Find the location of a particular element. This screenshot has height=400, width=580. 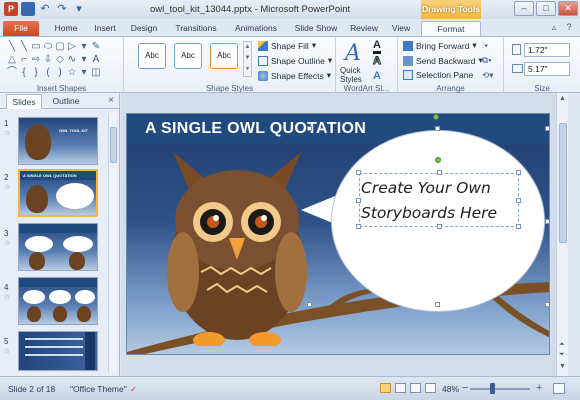

shape-curve-icon: ∿ is located at coordinates (72, 59).